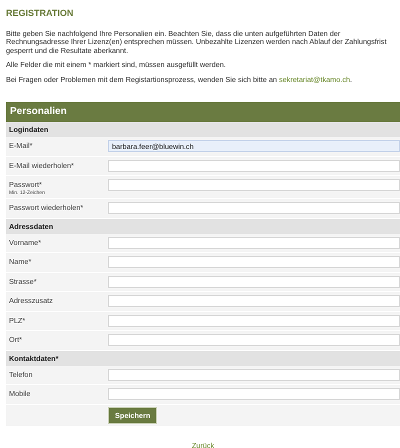 This screenshot has width=400, height=448. What do you see at coordinates (40, 13) in the screenshot?
I see `page-title: REGISTRATION` at bounding box center [40, 13].